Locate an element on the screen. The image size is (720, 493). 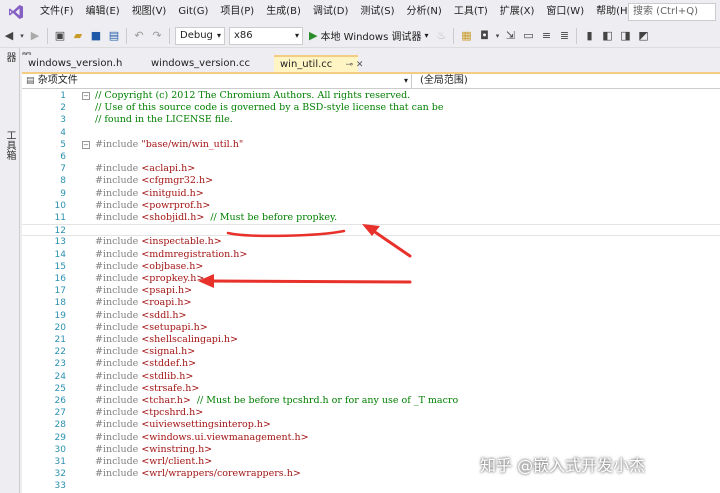
code-string: <wrl/wrappers/corewrappers.h> is located at coordinates (221, 474).